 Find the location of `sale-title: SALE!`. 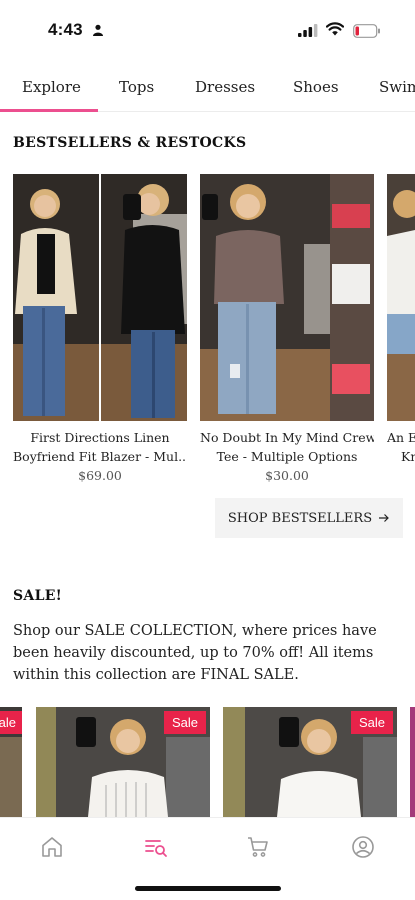

sale-title: SALE! is located at coordinates (38, 596).